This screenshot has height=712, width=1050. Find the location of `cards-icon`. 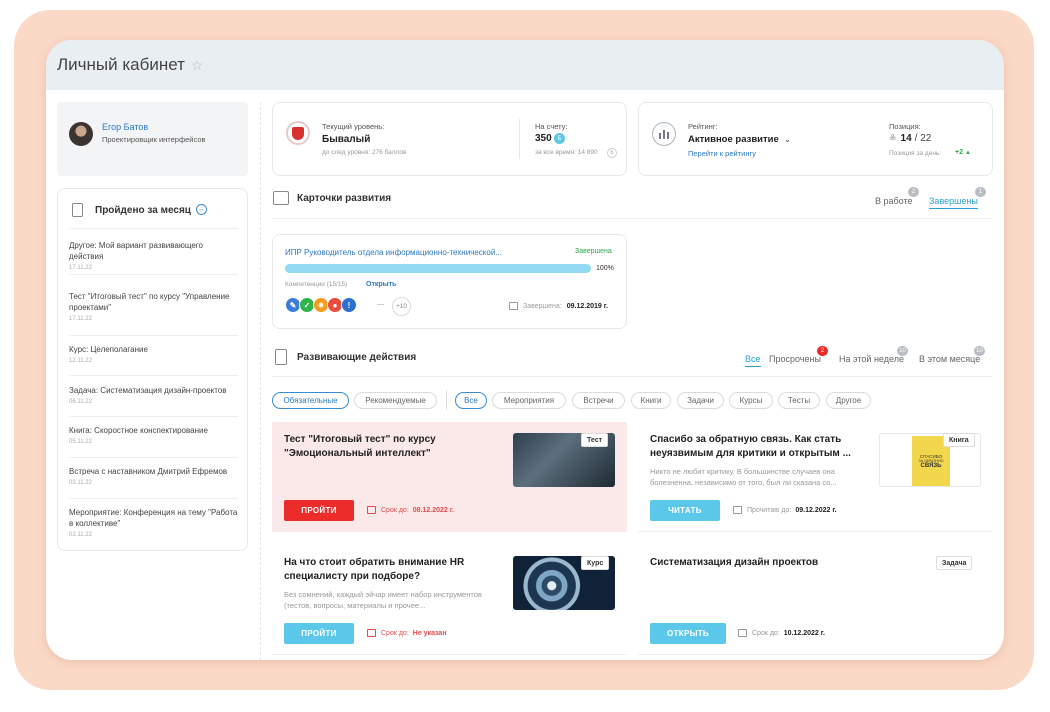

cards-icon is located at coordinates (281, 198).